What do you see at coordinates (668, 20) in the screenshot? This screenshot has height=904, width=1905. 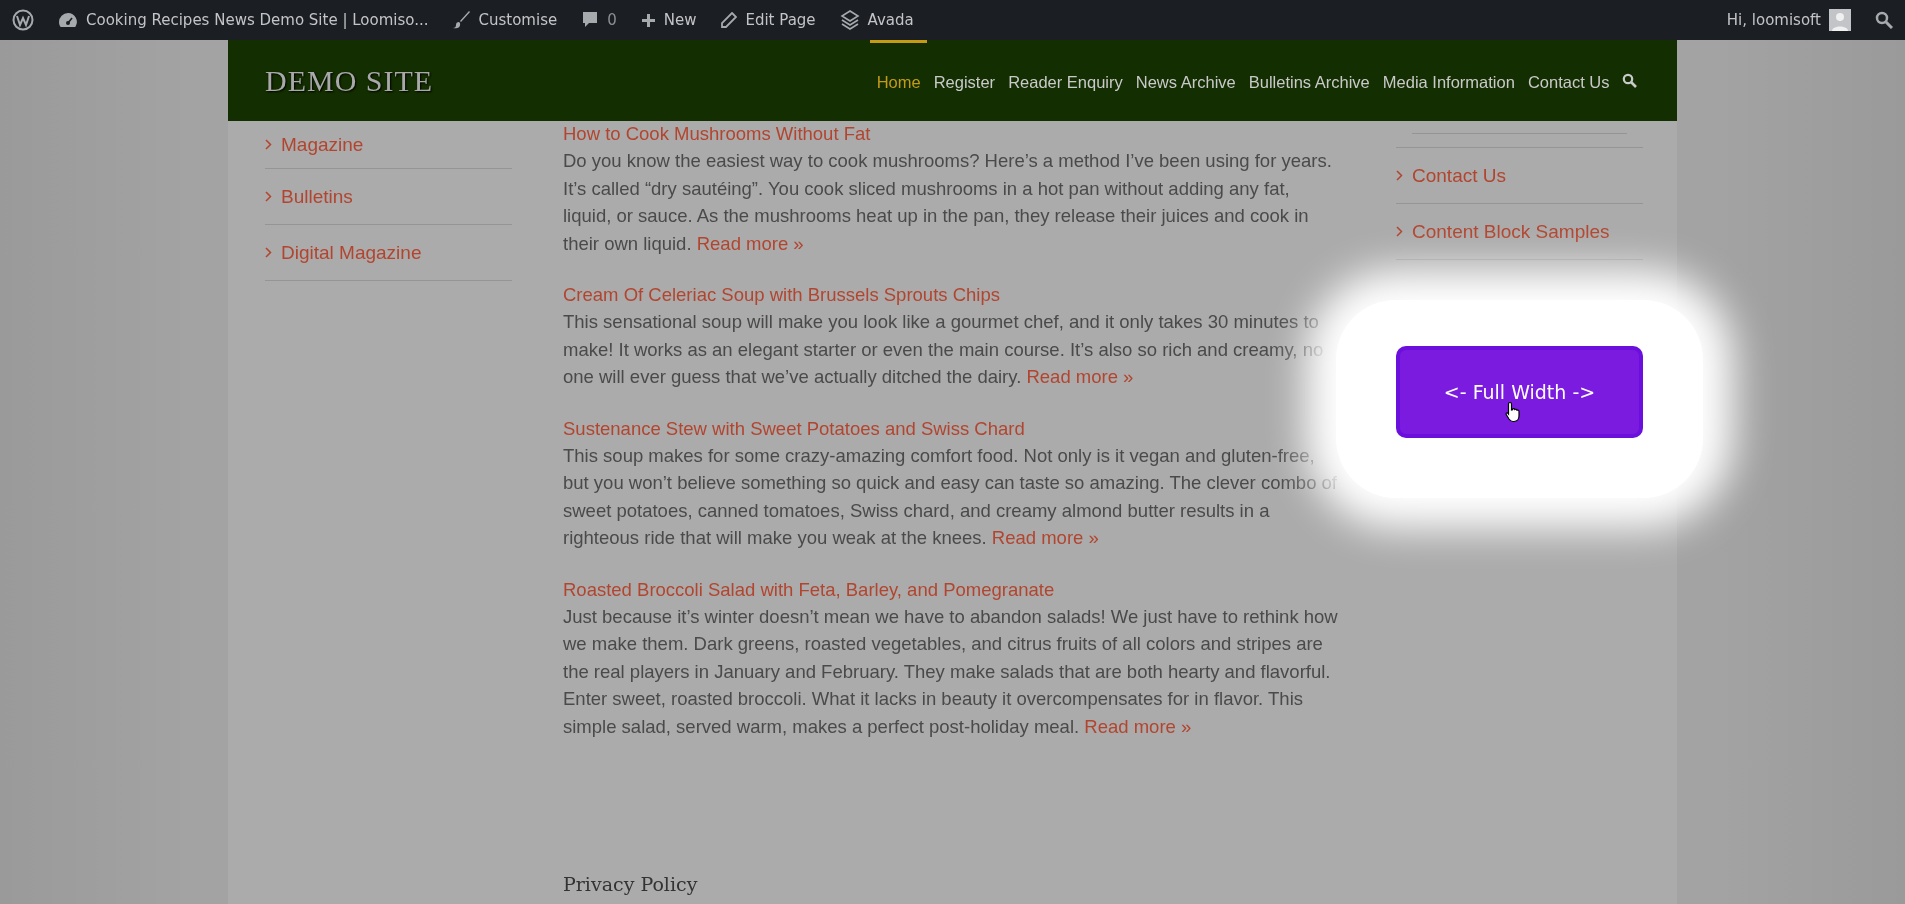 I see `new-link: New` at bounding box center [668, 20].